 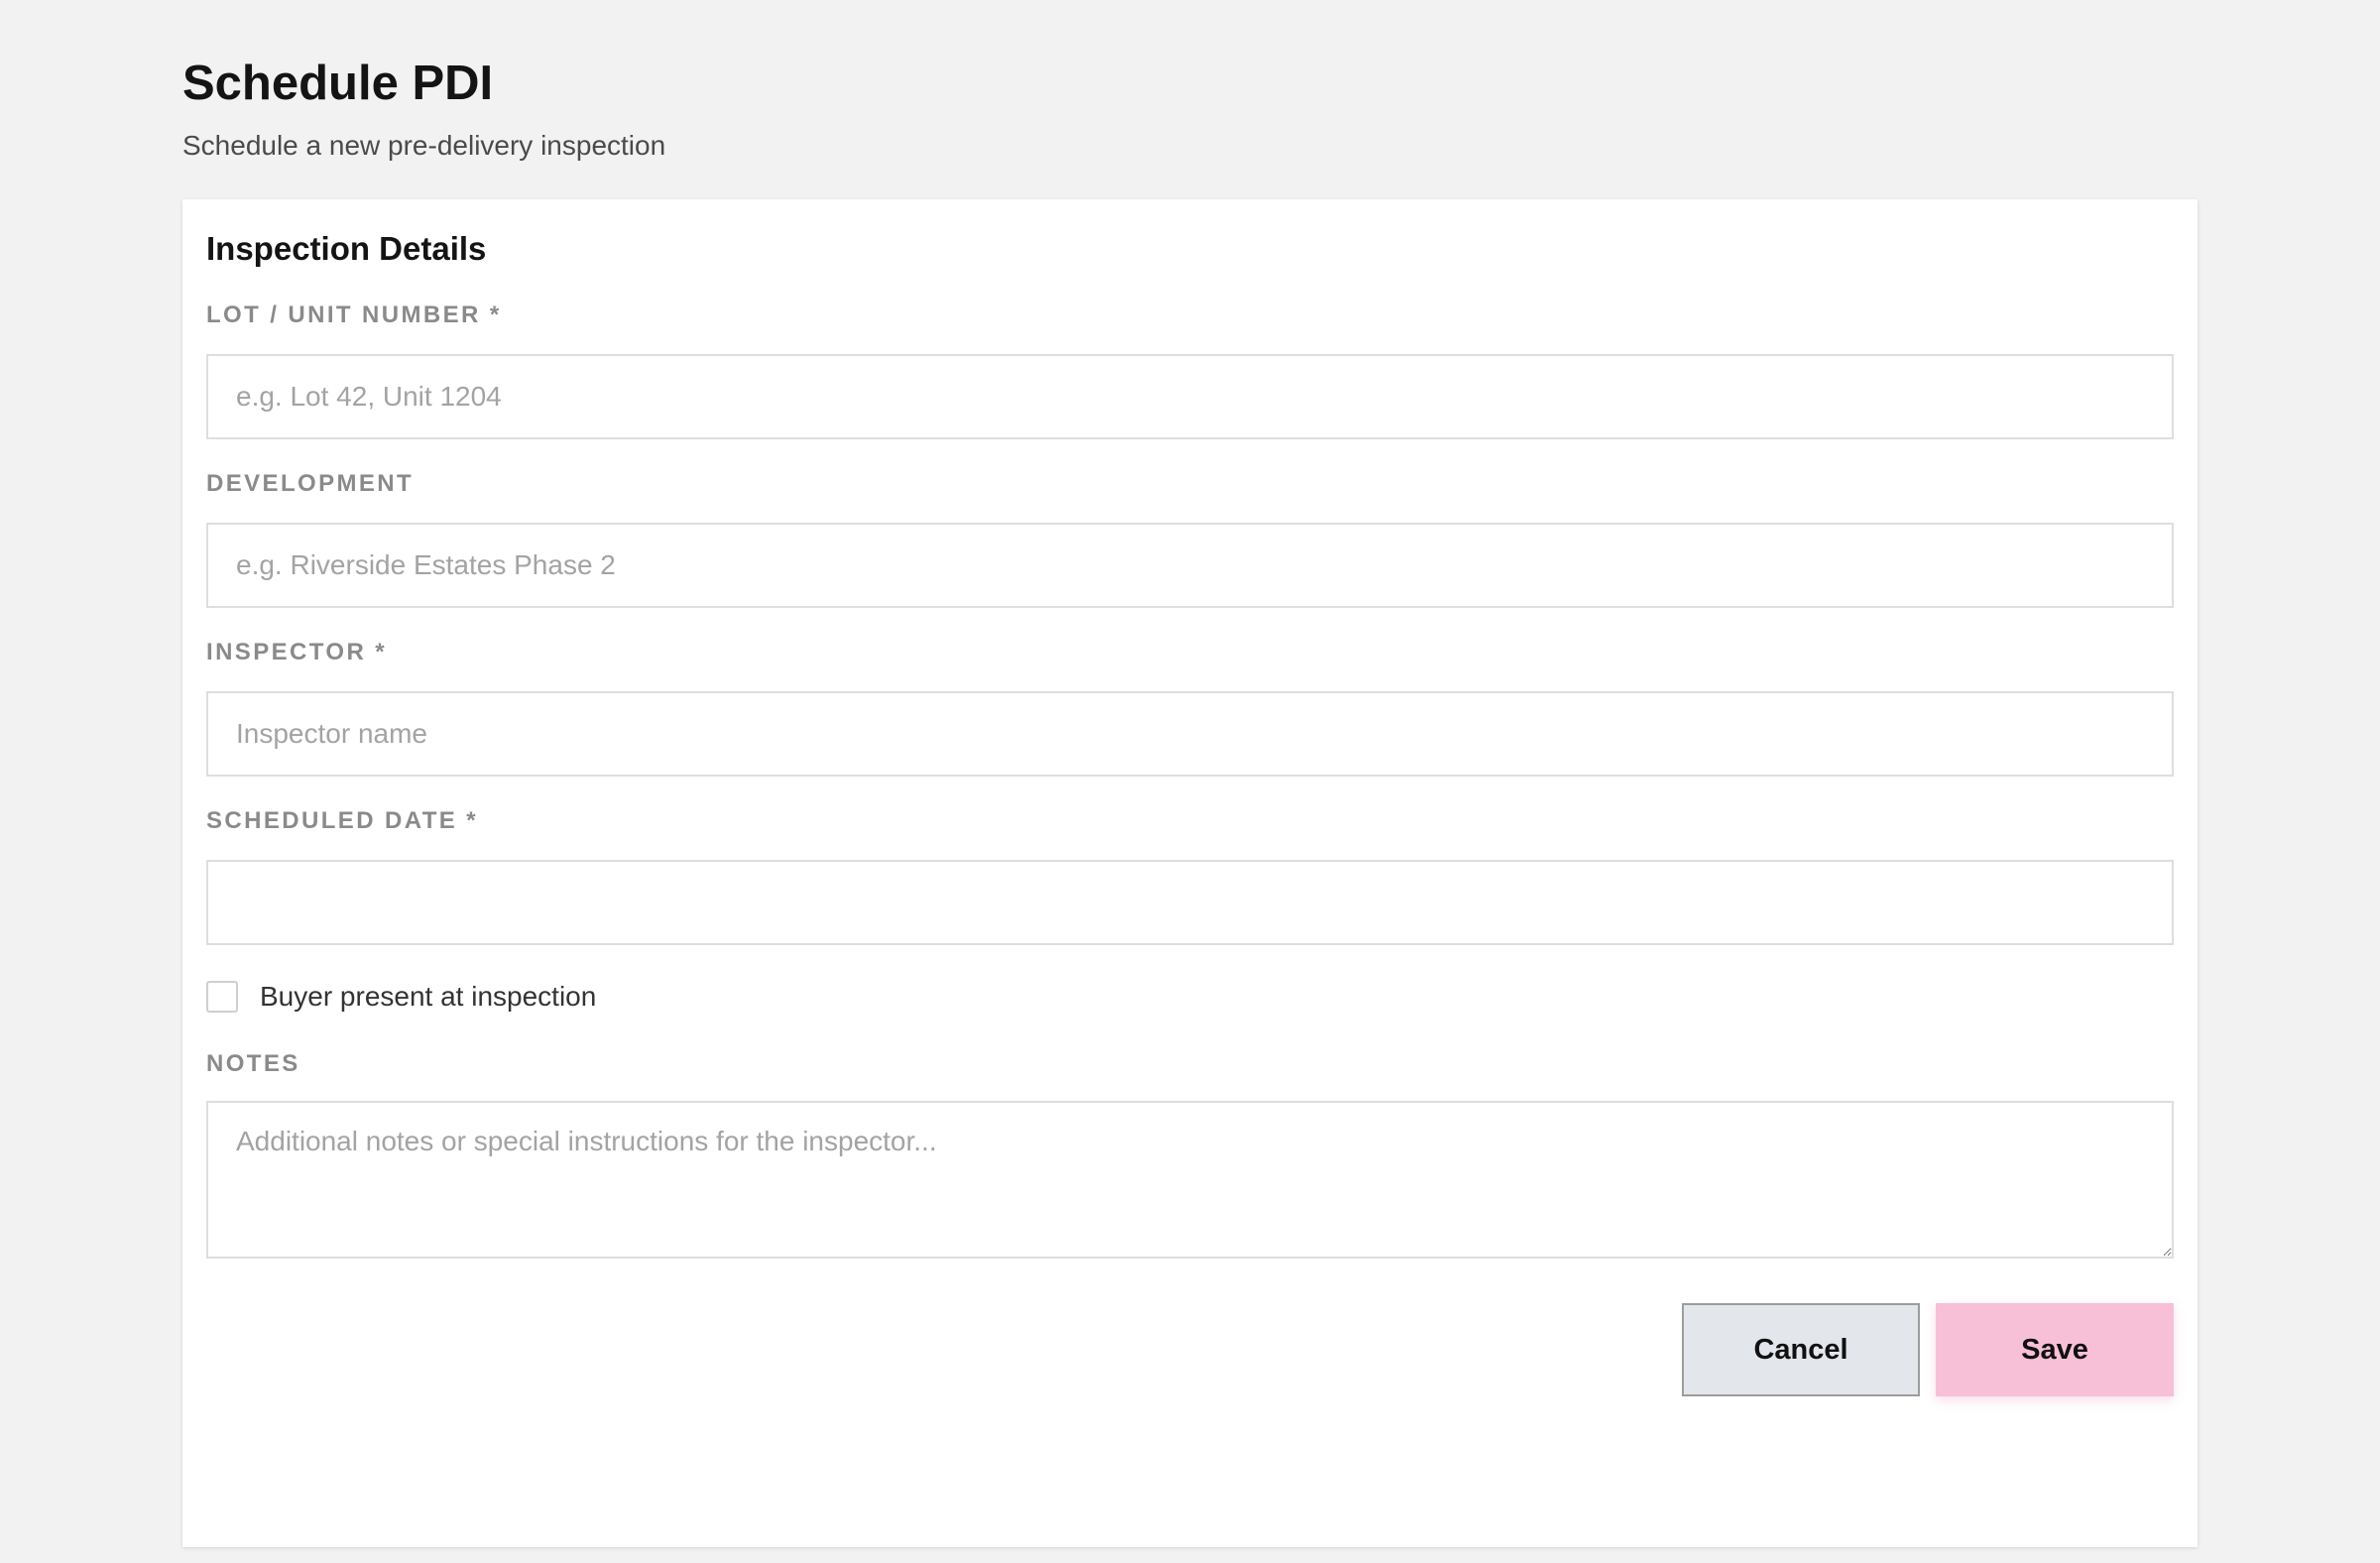 I want to click on buyer-present-label: Buyer present at inspection, so click(x=428, y=996).